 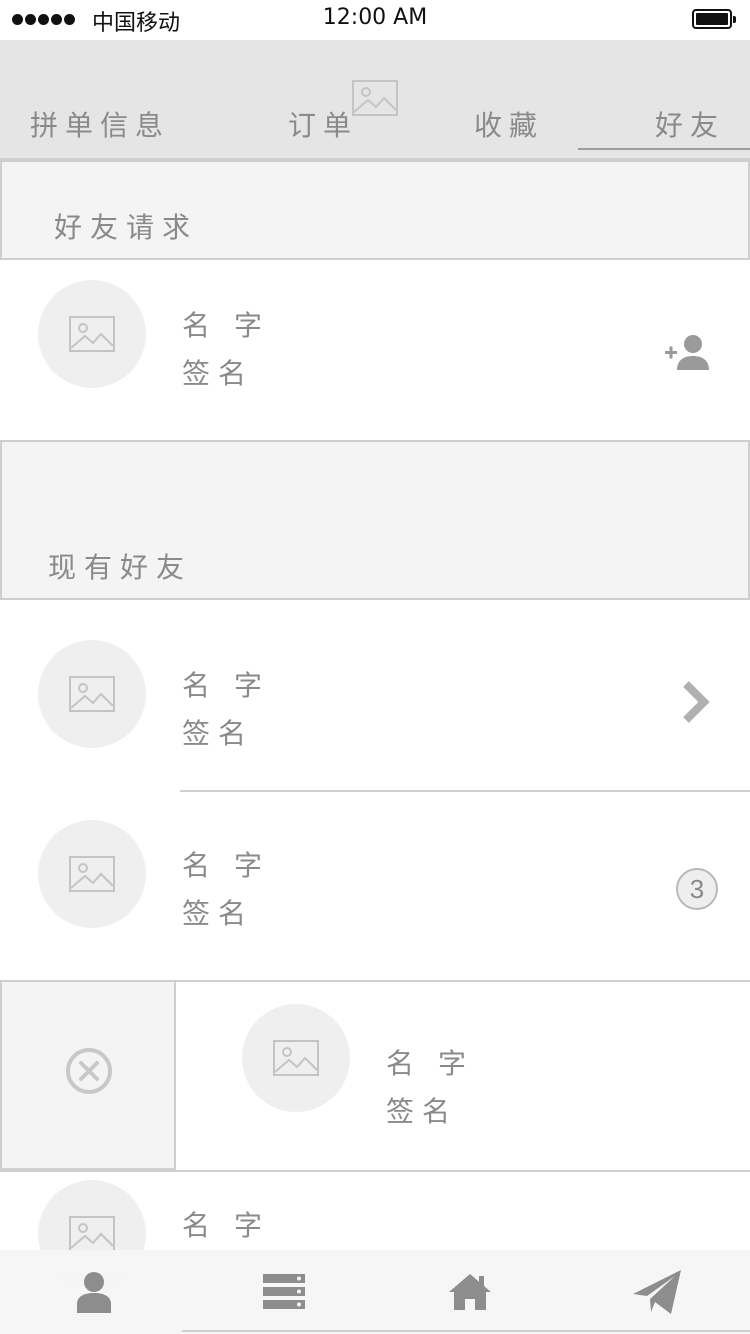 I want to click on friend-requests-header: 好友请求, so click(x=375, y=210).